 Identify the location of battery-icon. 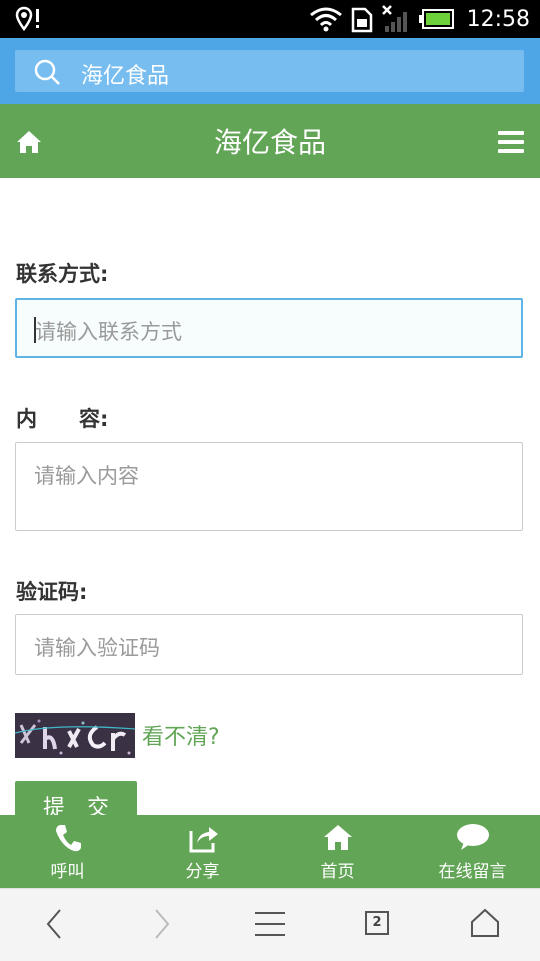
(436, 19).